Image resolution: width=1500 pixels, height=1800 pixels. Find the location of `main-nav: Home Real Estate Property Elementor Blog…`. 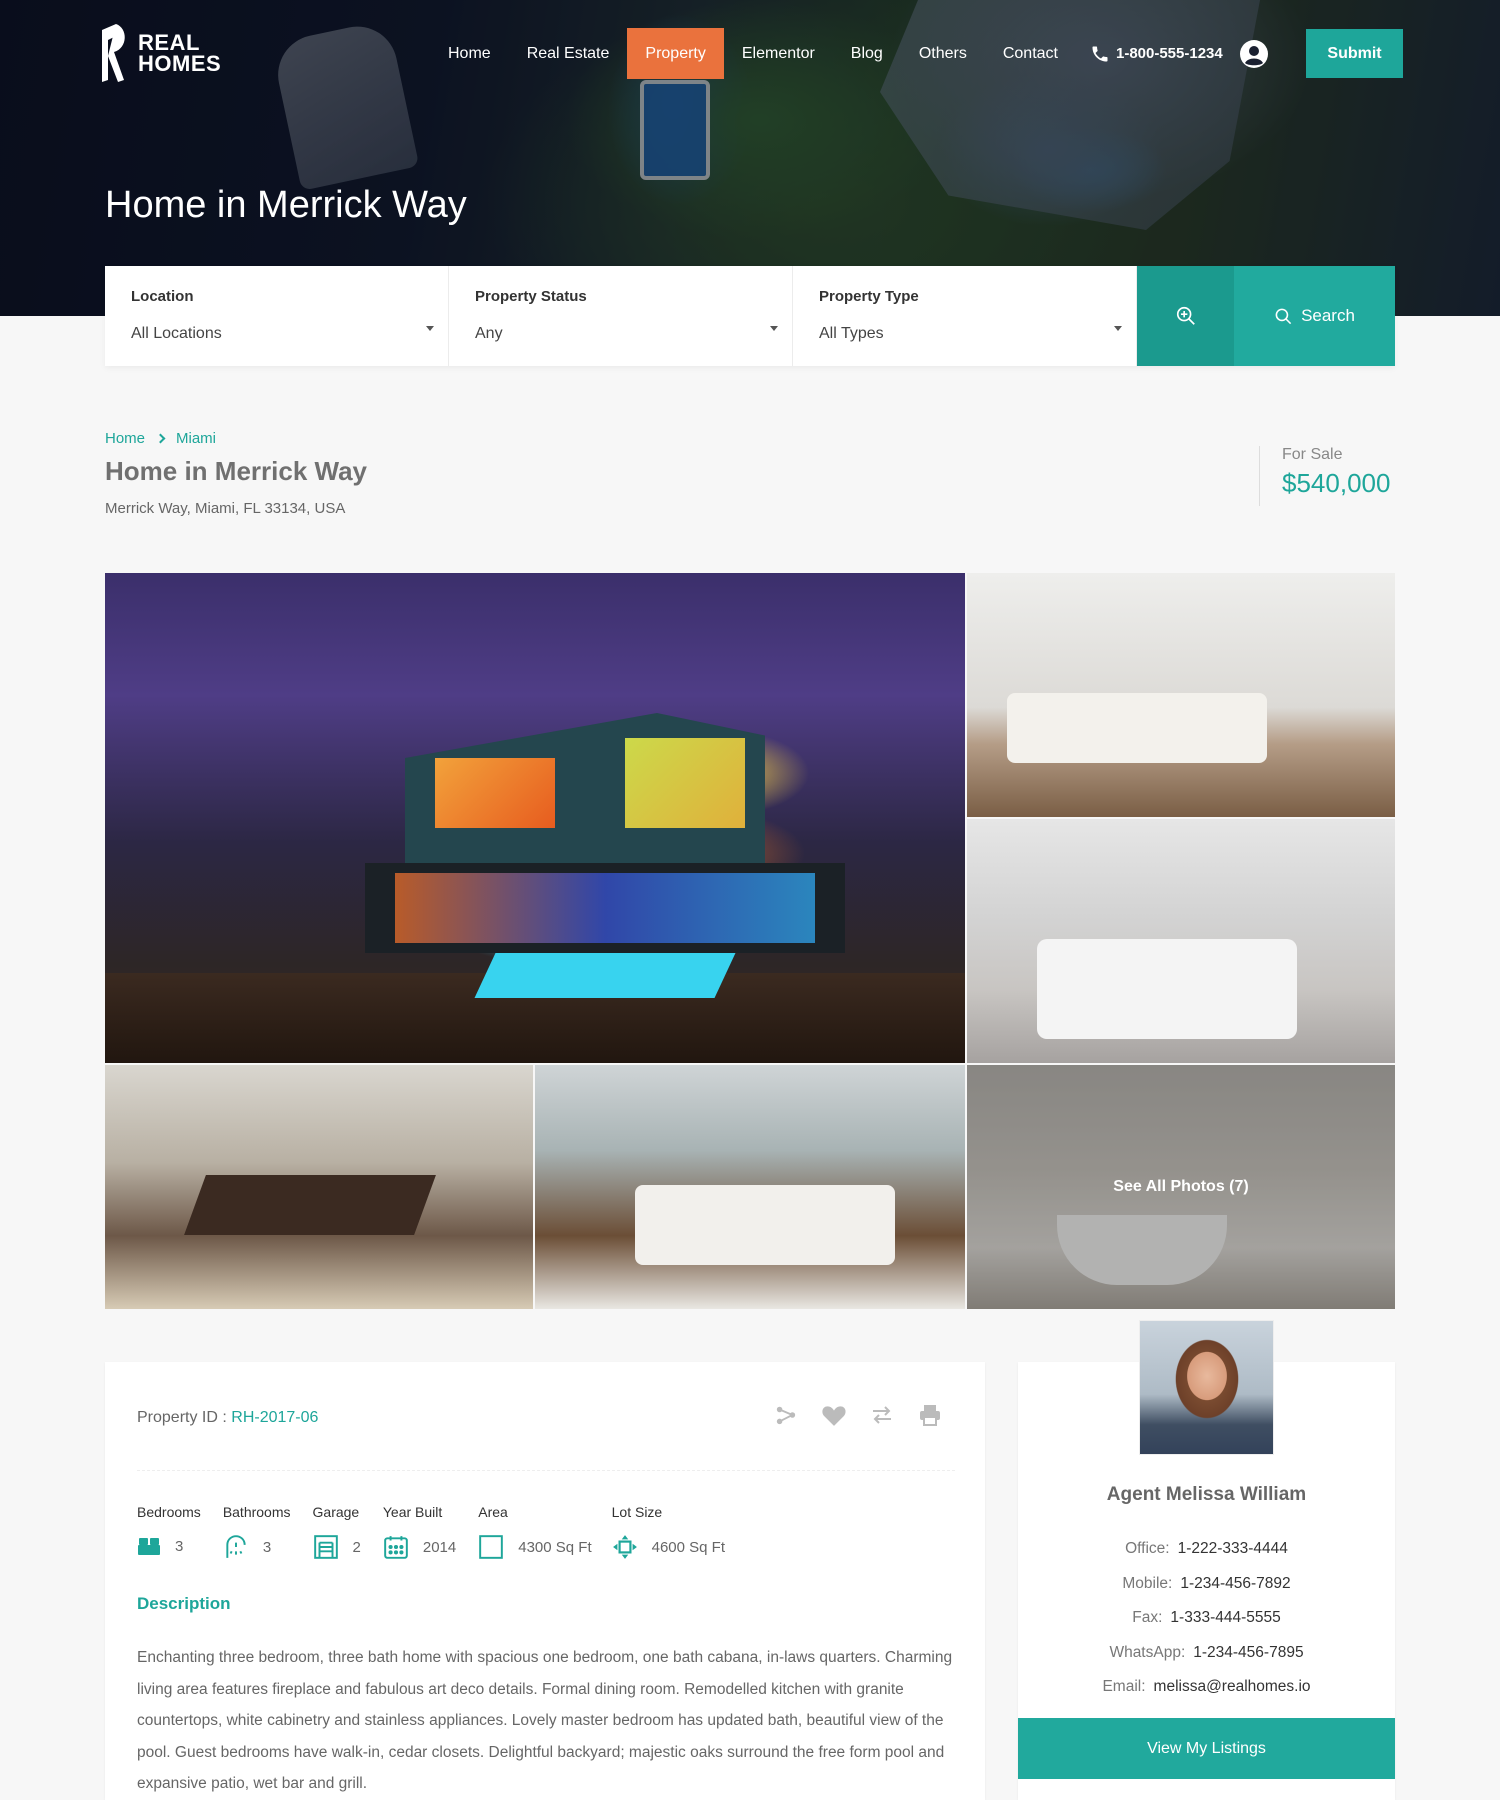

main-nav: Home Real Estate Property Elementor Blog… is located at coordinates (849, 53).